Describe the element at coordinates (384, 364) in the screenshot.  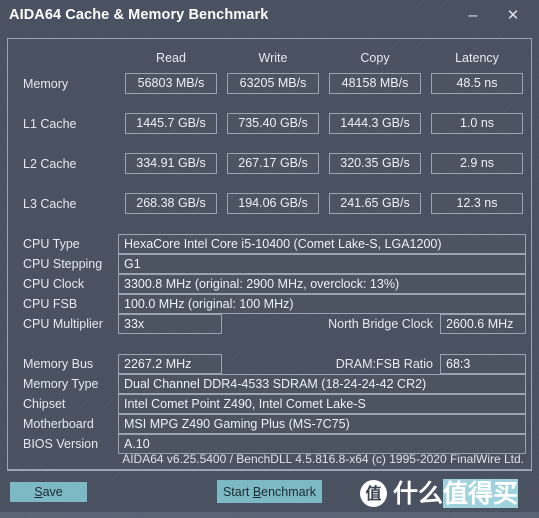
I see `dram-fsb-ratio-label: DRAM:FSB Ratio` at that location.